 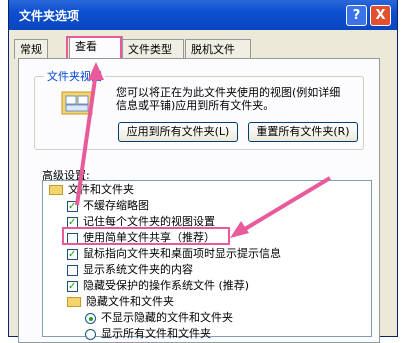 What do you see at coordinates (166, 285) in the screenshot?
I see `setting-label: 隐藏受保护的操作系统文件 (推荐)` at bounding box center [166, 285].